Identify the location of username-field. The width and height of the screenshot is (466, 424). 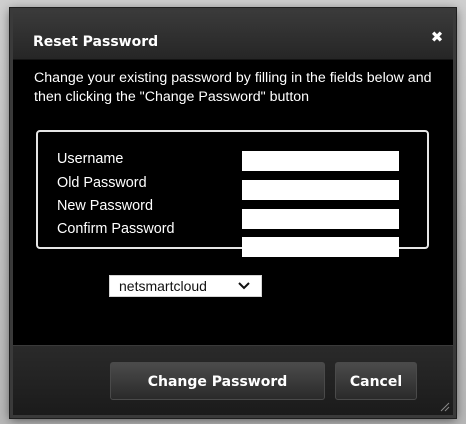
(320, 161).